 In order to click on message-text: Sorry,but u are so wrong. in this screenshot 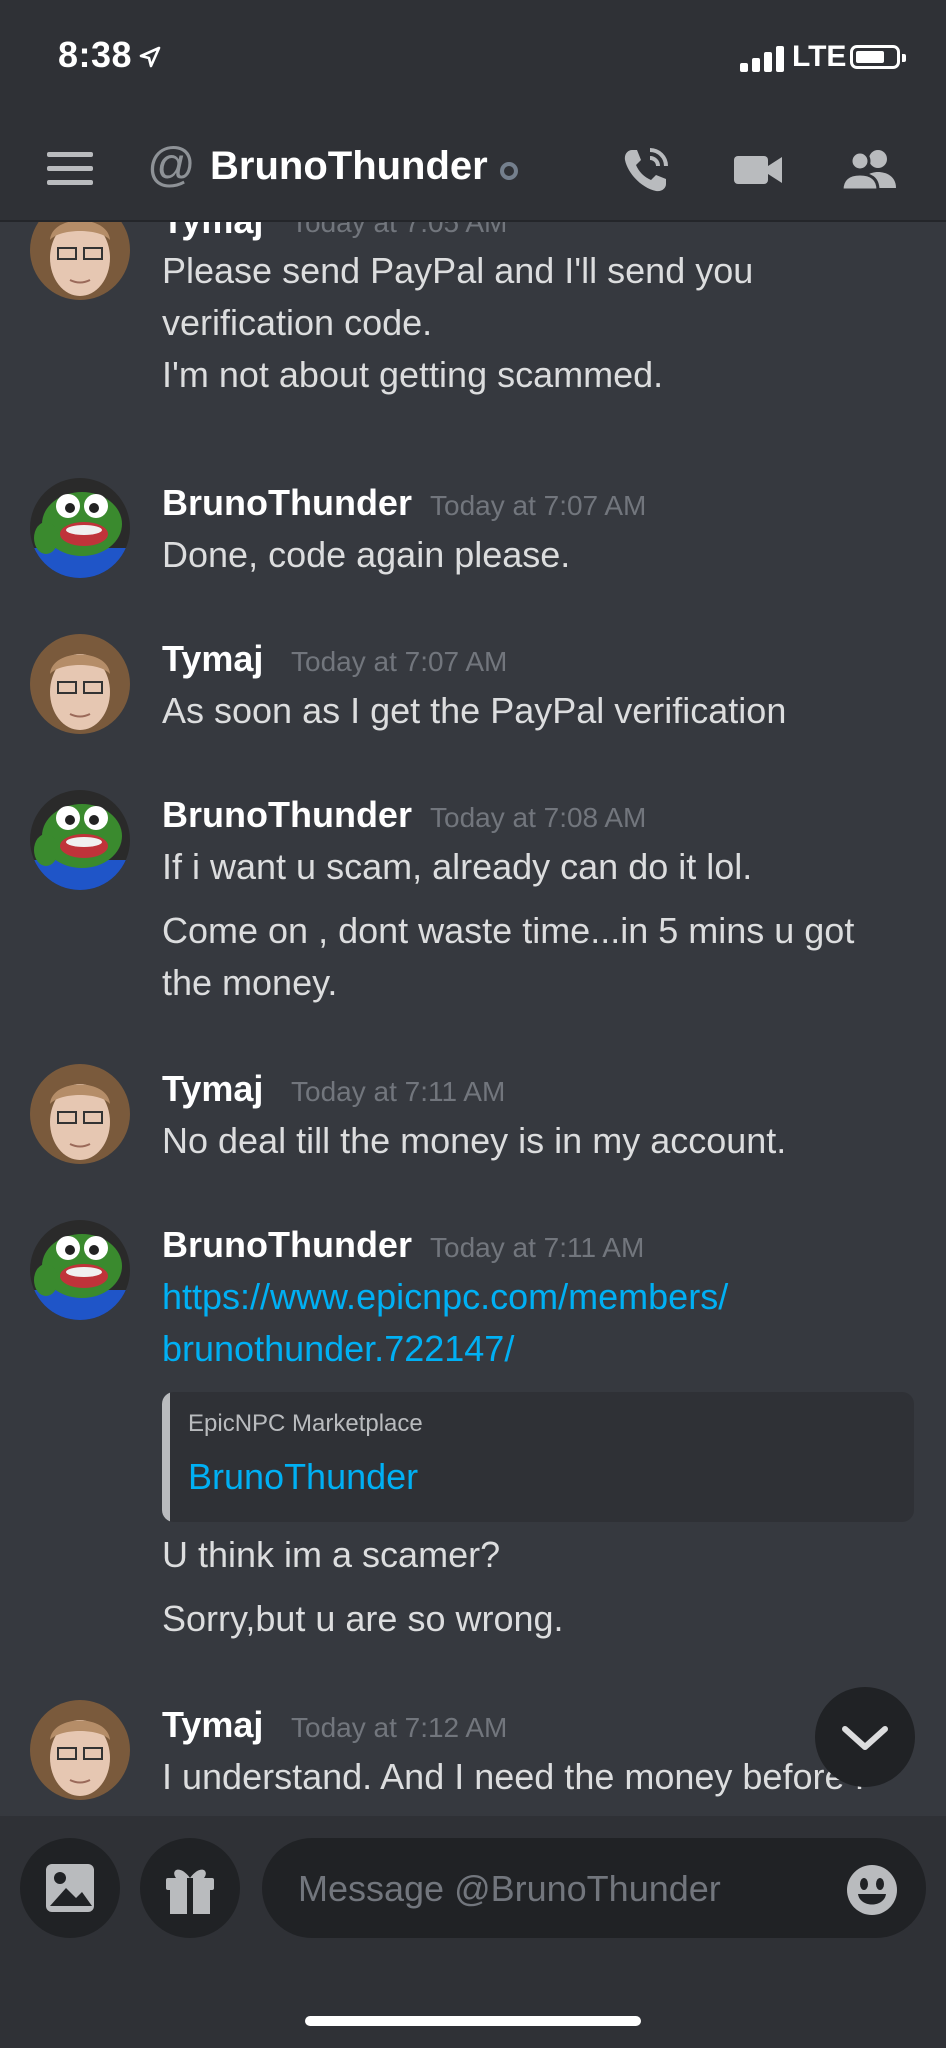, I will do `click(363, 1618)`.